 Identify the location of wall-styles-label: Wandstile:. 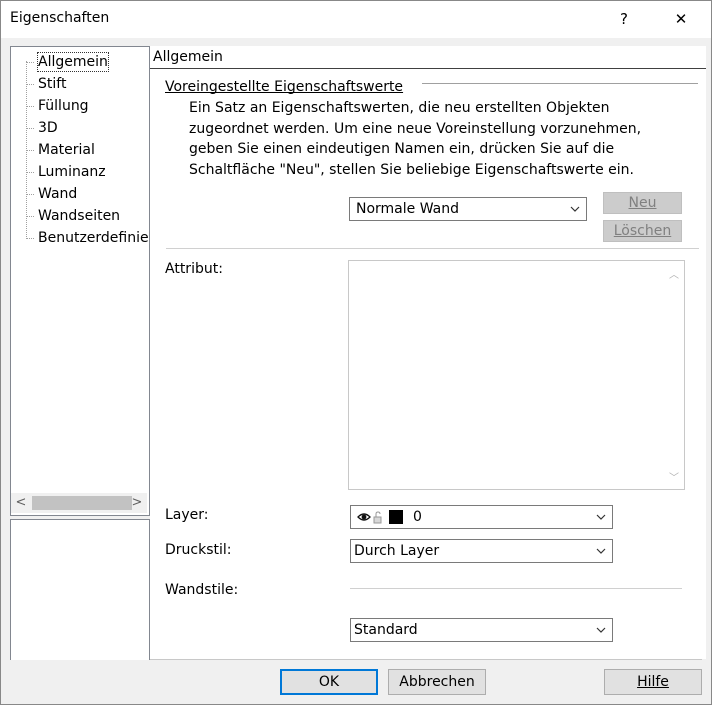
(202, 590).